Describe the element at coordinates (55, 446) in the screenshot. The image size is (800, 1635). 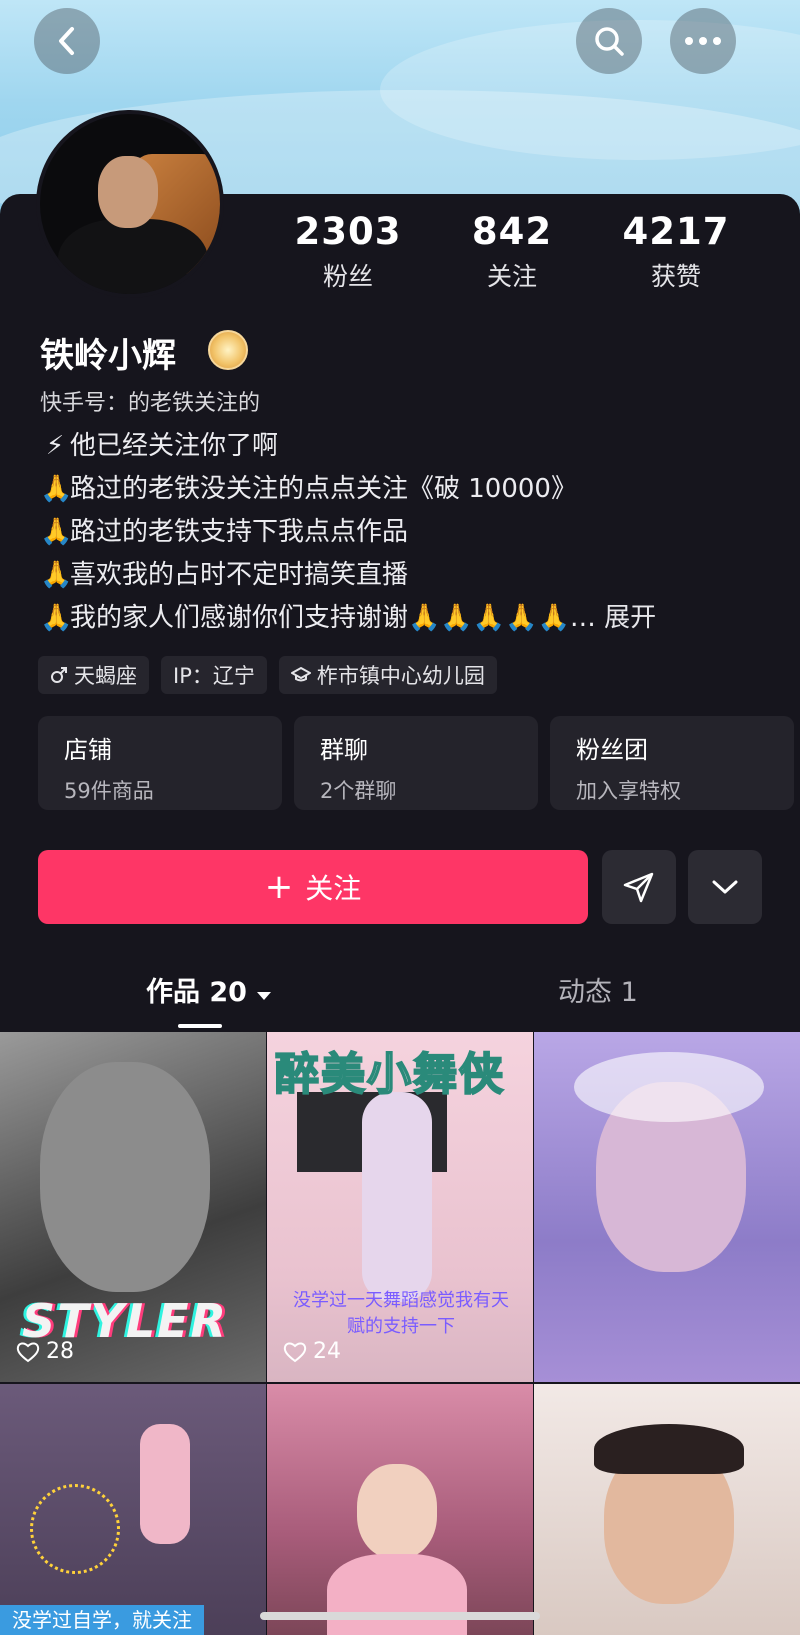
I see `lightning-icon: ⚡` at that location.